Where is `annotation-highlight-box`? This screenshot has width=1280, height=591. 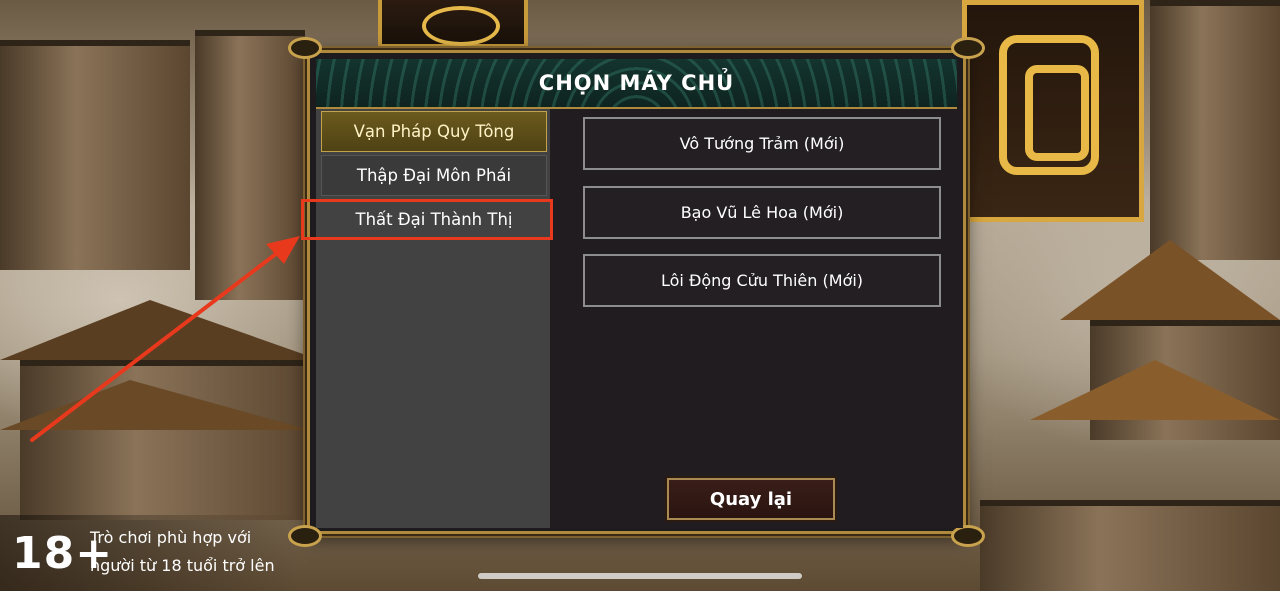
annotation-highlight-box is located at coordinates (427, 219).